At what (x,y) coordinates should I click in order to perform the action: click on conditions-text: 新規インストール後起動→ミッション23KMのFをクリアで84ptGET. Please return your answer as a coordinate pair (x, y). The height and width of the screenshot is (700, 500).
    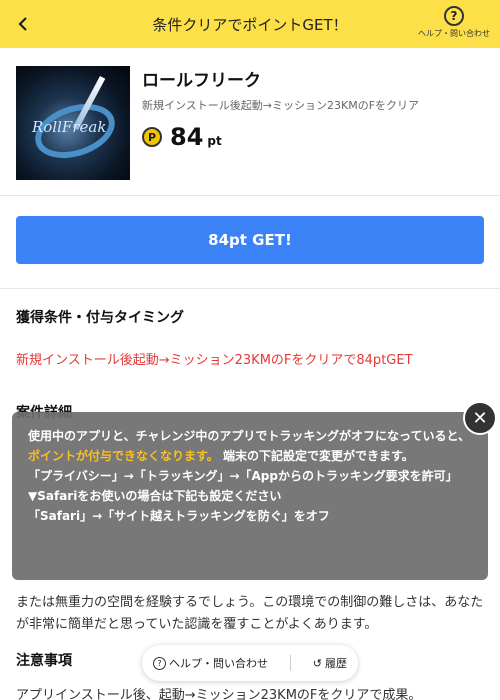
    Looking at the image, I should click on (214, 360).